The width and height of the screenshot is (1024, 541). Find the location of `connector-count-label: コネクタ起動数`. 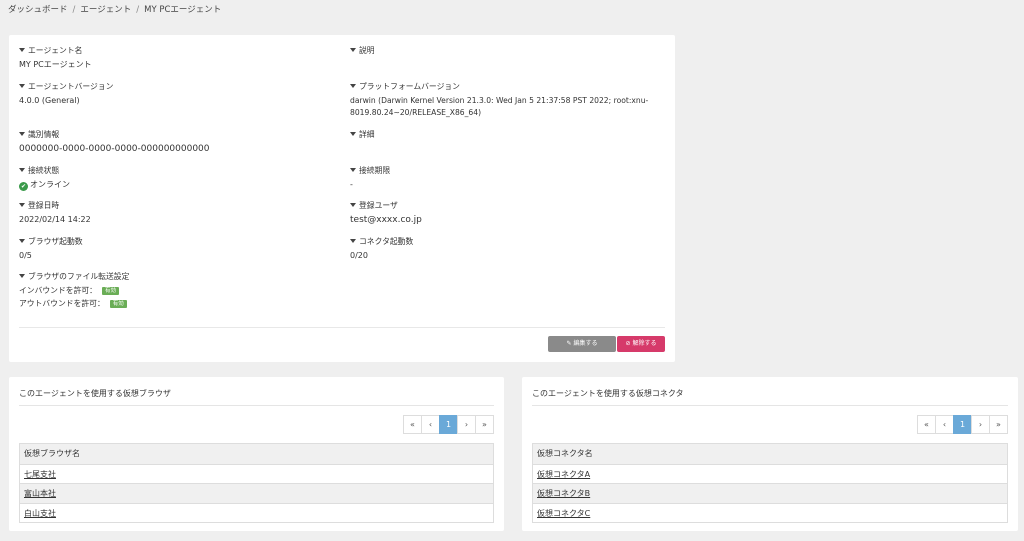

connector-count-label: コネクタ起動数 is located at coordinates (386, 241).